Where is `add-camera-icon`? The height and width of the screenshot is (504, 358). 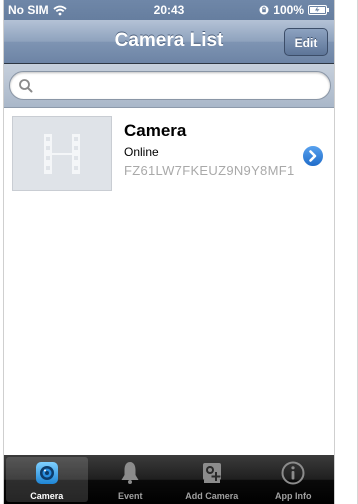
add-camera-icon is located at coordinates (211, 473).